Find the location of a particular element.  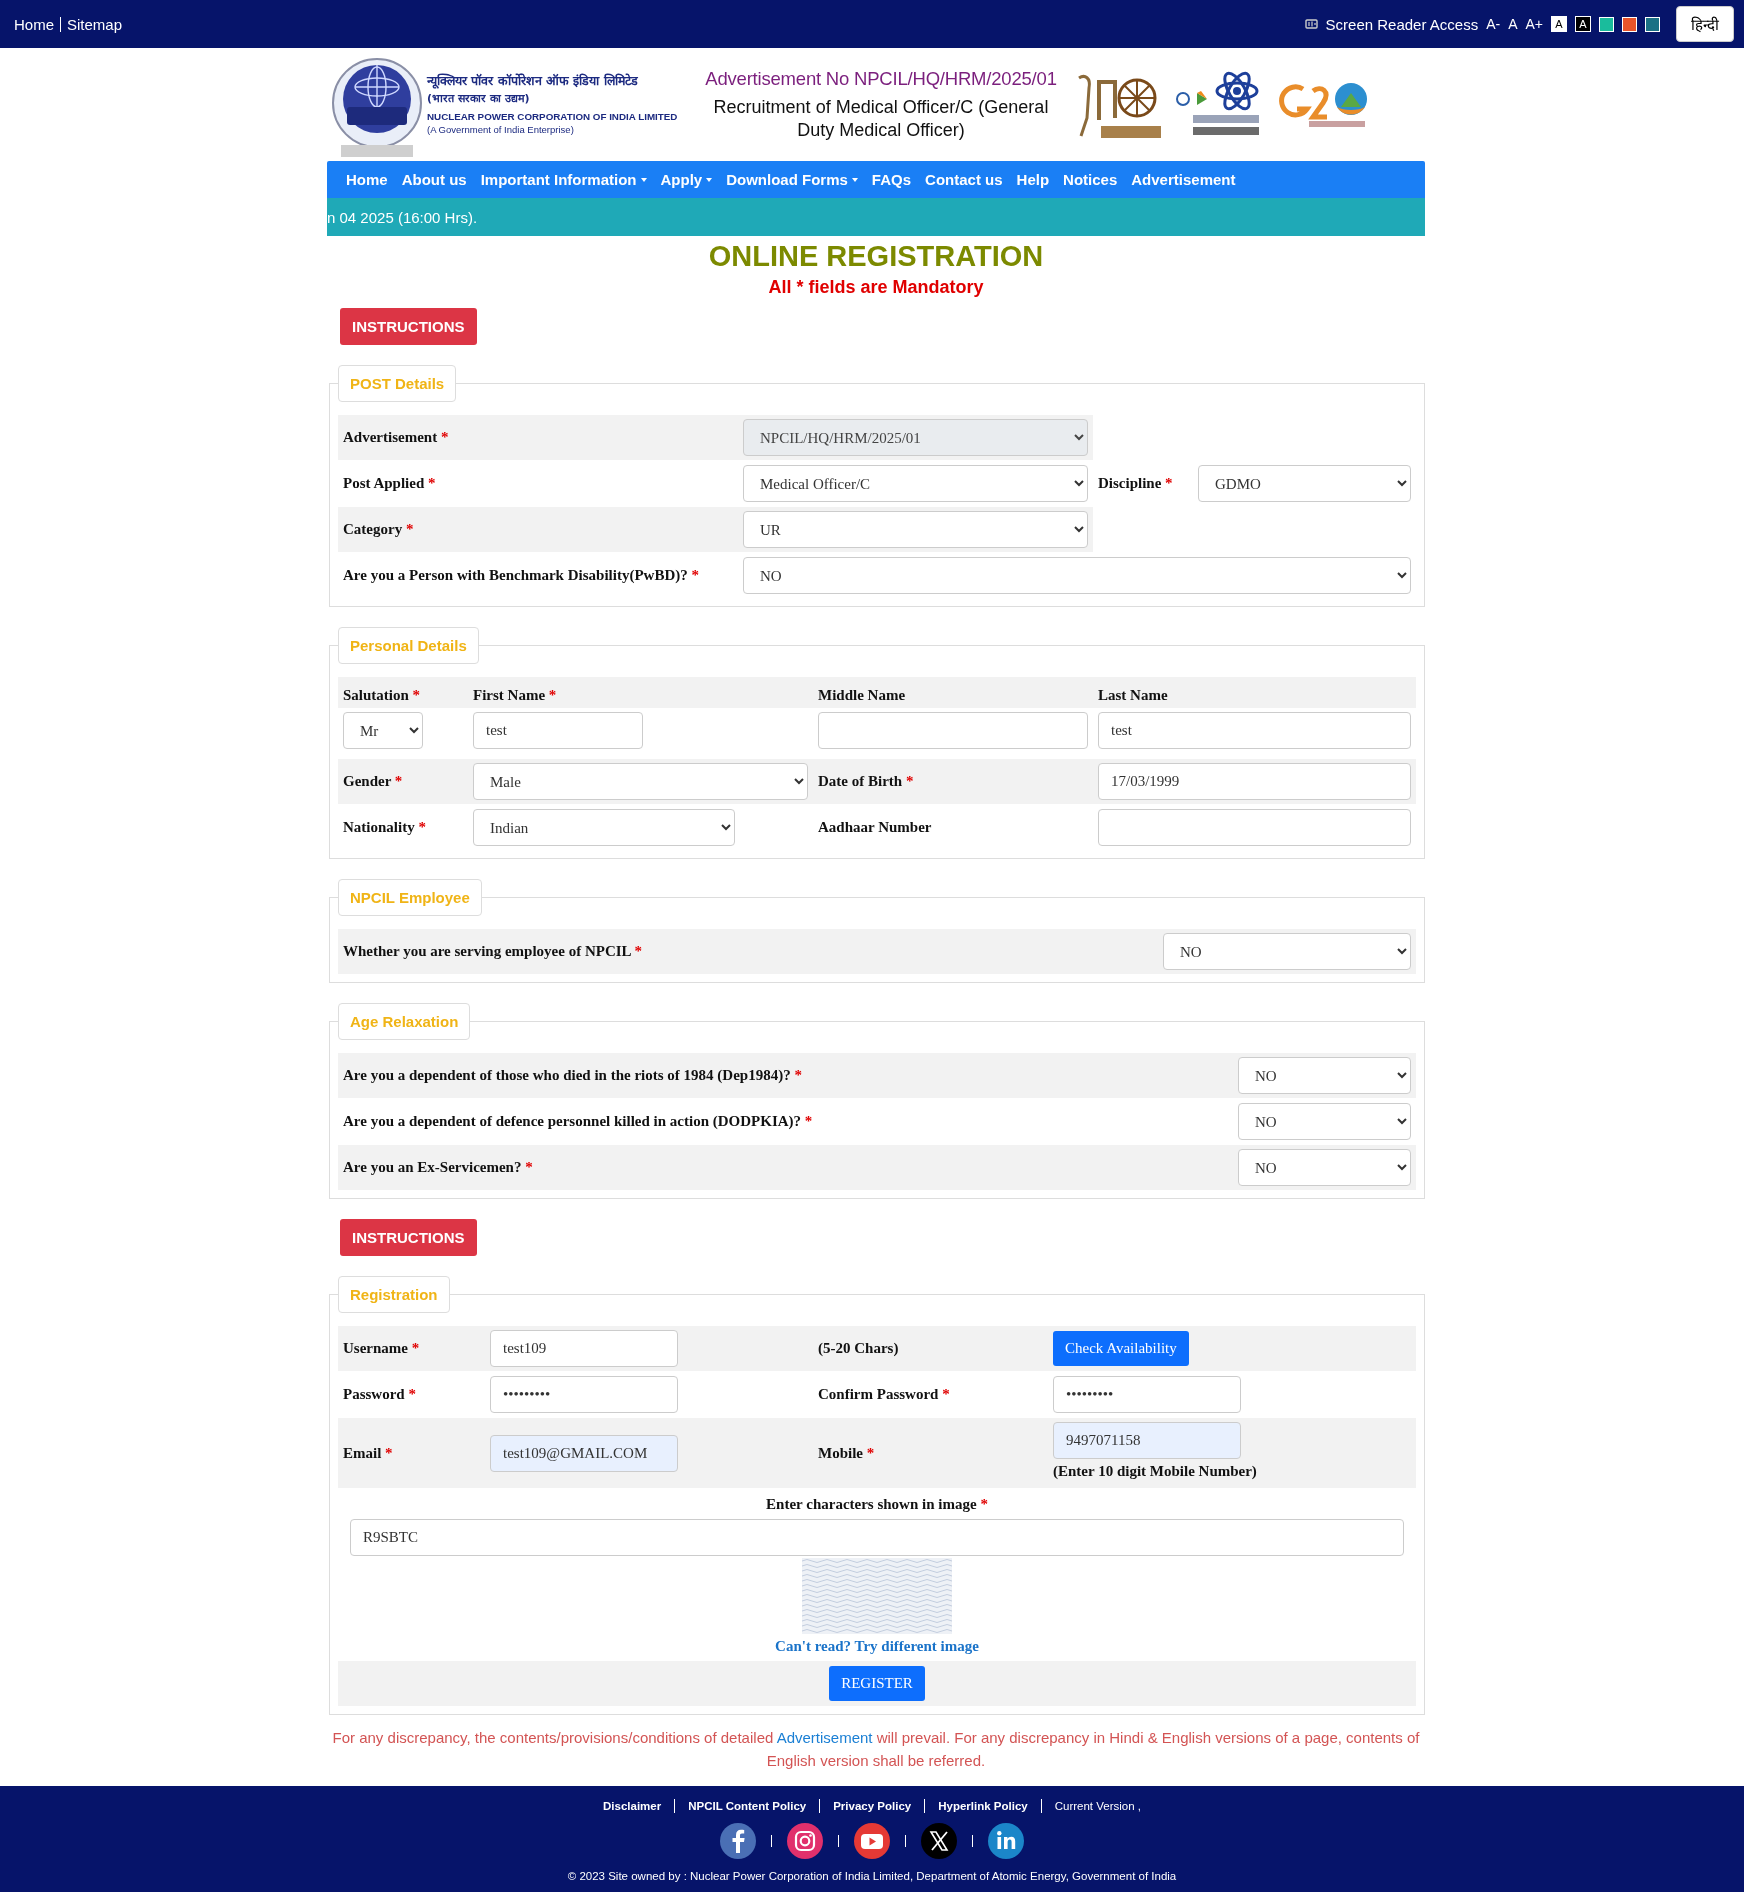

field-label: Are you a dependent of those who died in the riots of 1984 (Dep1984)? * is located at coordinates (572, 1075).